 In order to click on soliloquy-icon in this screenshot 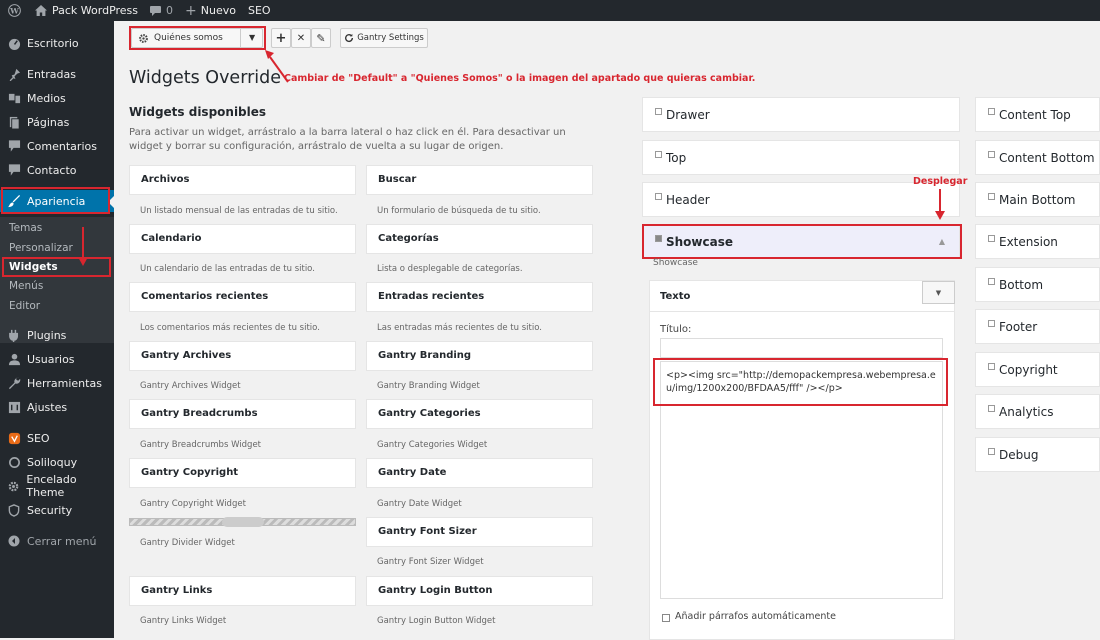, I will do `click(14, 462)`.